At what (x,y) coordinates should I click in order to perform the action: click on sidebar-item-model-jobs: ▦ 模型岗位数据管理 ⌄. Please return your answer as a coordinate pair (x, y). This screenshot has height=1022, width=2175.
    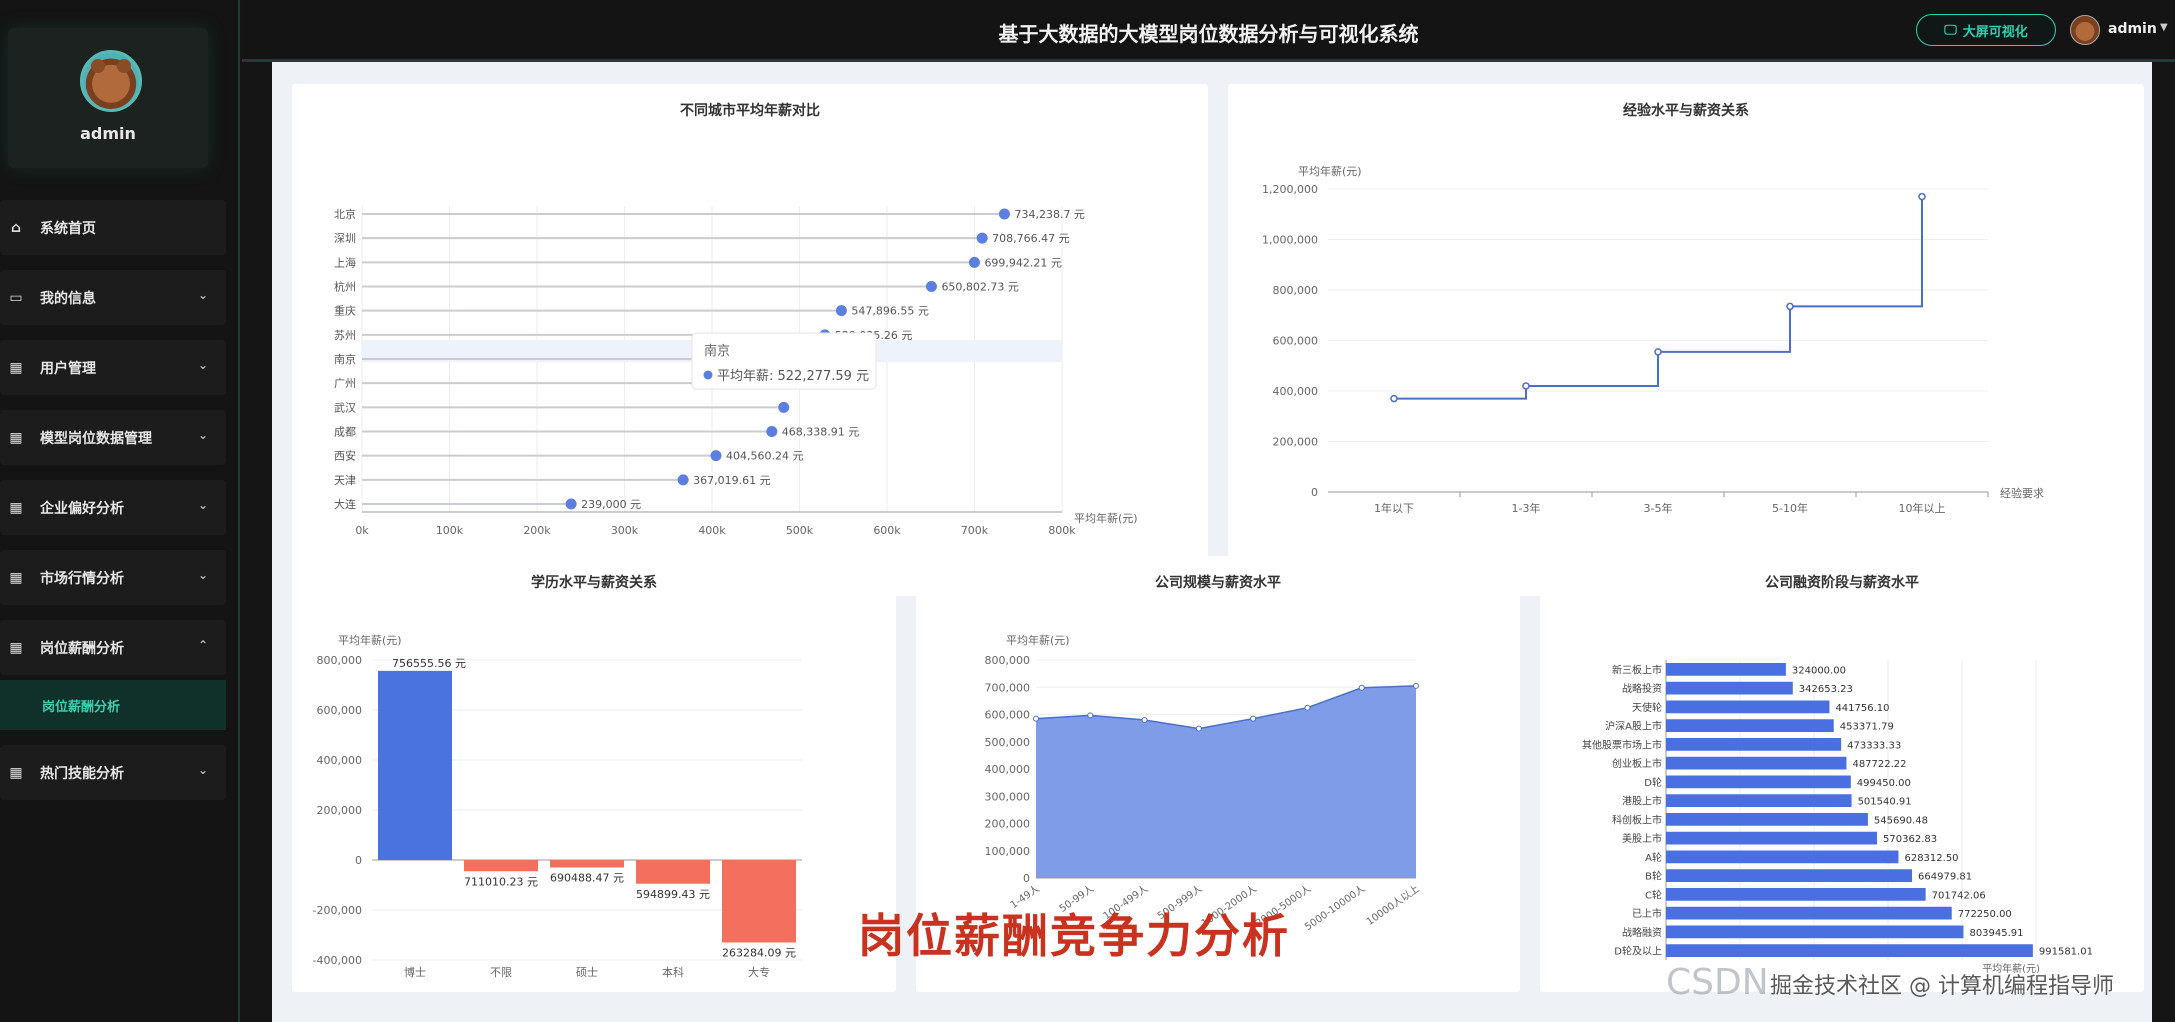
    Looking at the image, I should click on (113, 437).